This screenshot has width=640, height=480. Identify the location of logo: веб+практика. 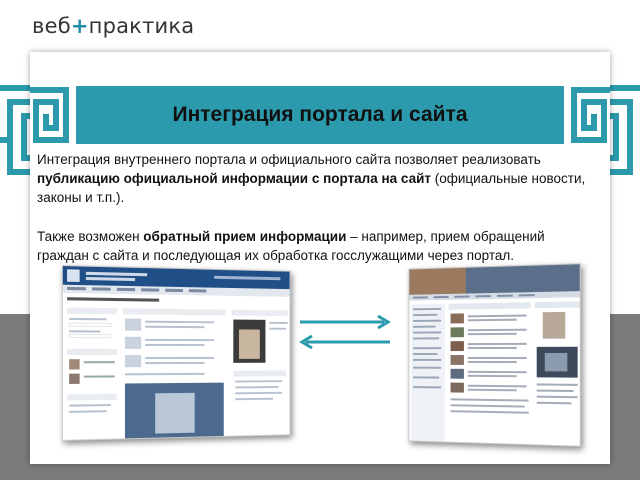
(113, 26).